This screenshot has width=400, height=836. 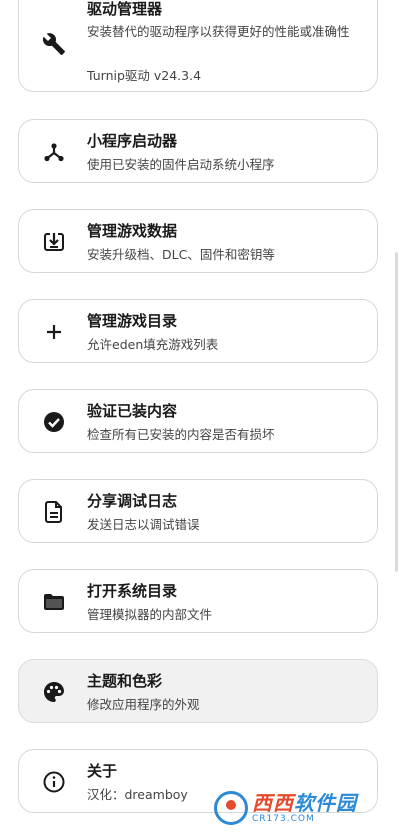 What do you see at coordinates (132, 411) in the screenshot?
I see `verify-content-title: 验证已装内容` at bounding box center [132, 411].